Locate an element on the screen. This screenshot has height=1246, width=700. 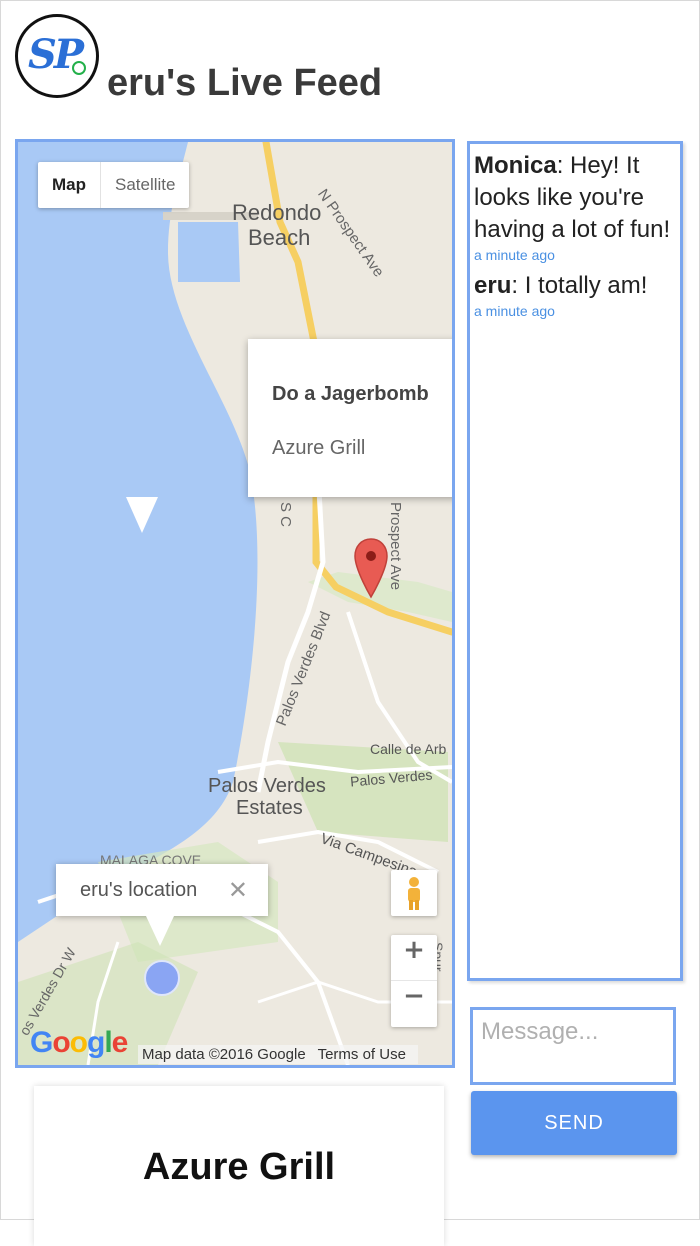
pin-icon is located at coordinates (79, 68).